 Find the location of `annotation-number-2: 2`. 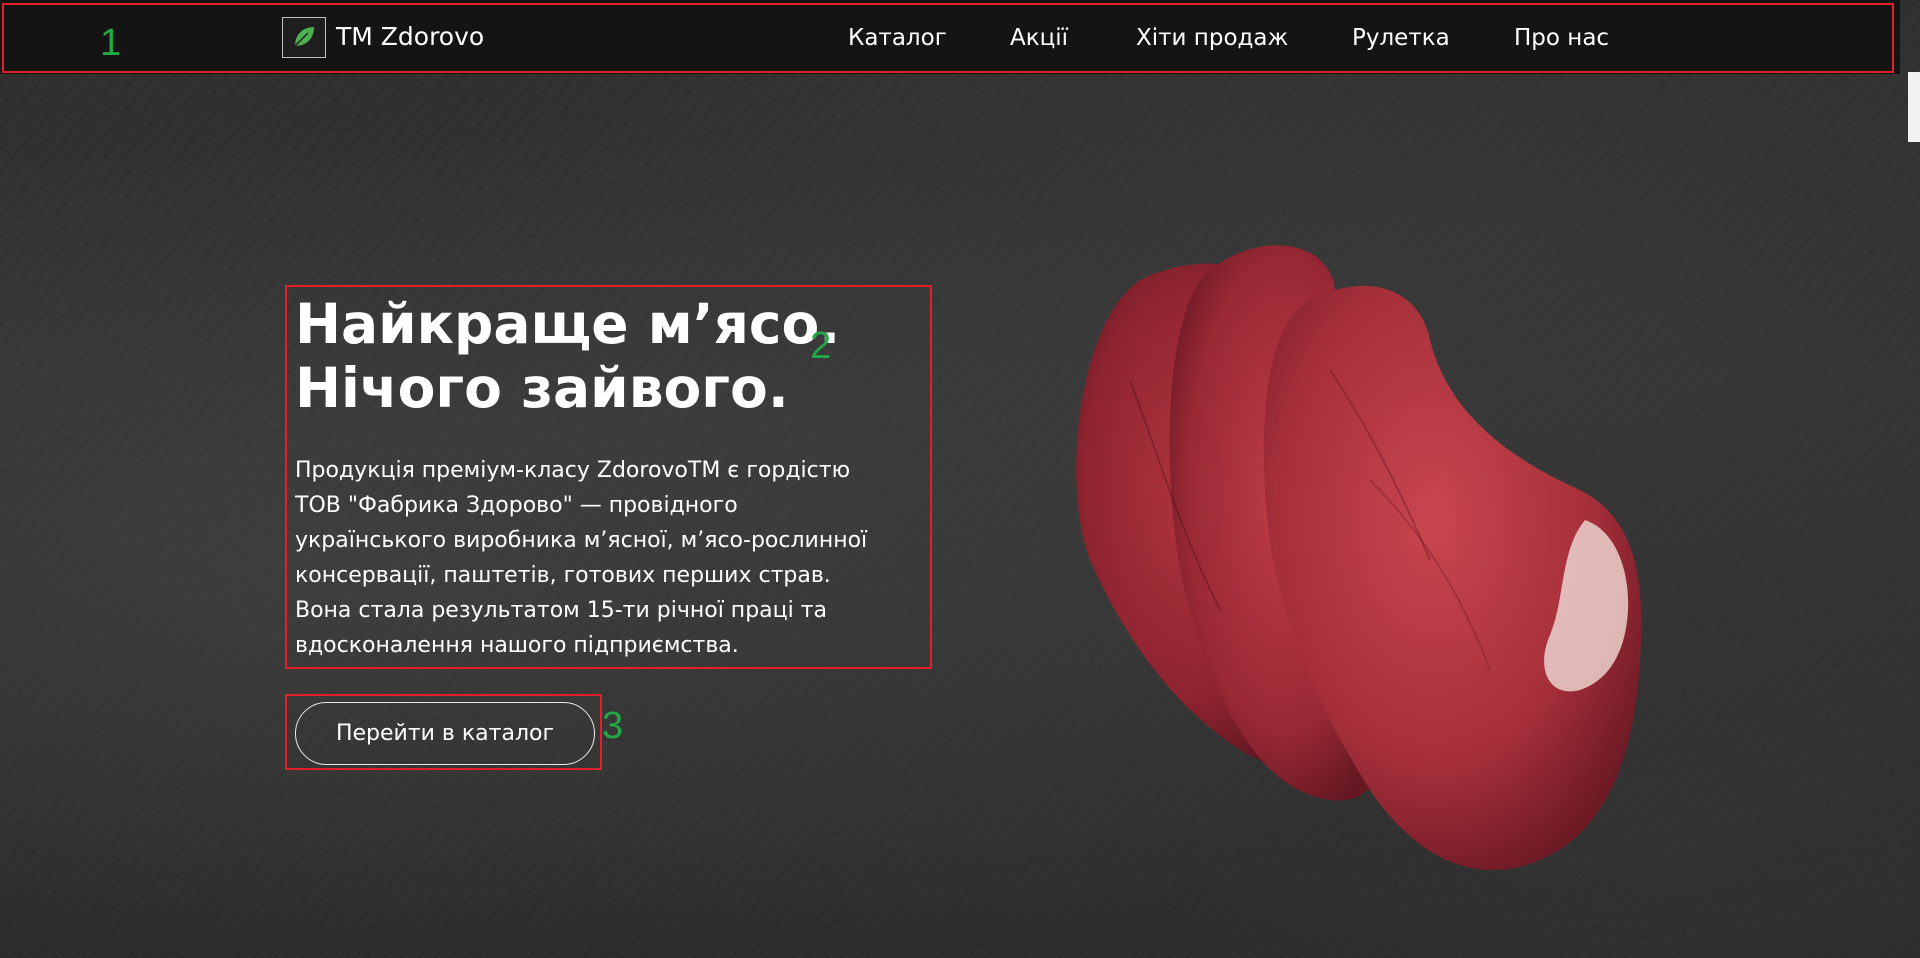

annotation-number-2: 2 is located at coordinates (821, 346).